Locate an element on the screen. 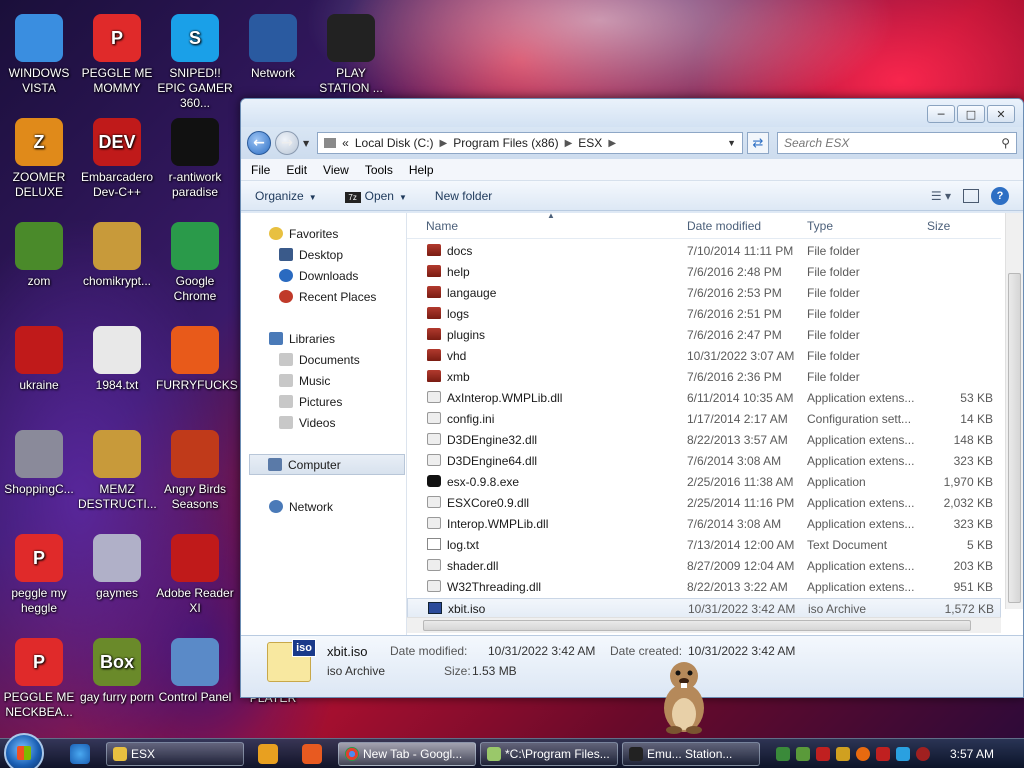 The image size is (1024, 768). search-tray-icon is located at coordinates (863, 754).